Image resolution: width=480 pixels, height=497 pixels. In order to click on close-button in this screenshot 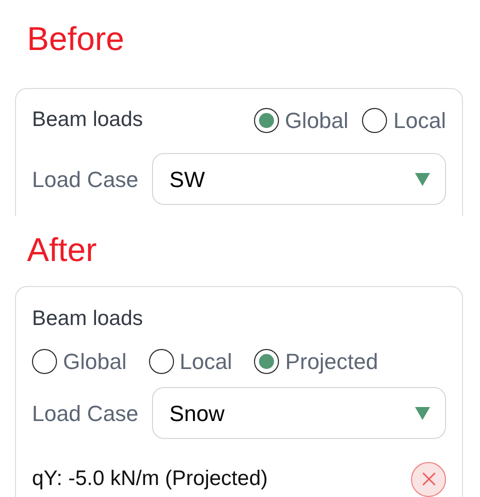, I will do `click(428, 479)`.